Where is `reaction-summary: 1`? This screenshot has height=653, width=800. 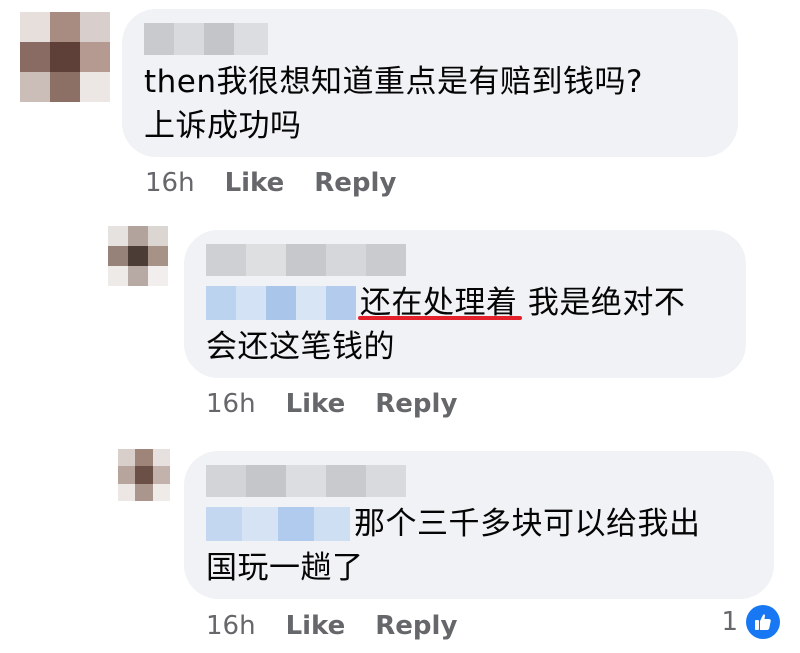 reaction-summary: 1 is located at coordinates (750, 622).